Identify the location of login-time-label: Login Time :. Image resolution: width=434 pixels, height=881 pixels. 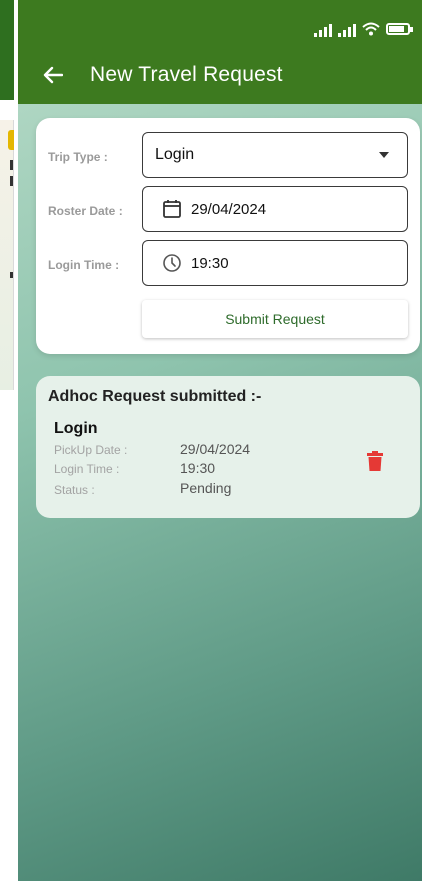
(84, 265).